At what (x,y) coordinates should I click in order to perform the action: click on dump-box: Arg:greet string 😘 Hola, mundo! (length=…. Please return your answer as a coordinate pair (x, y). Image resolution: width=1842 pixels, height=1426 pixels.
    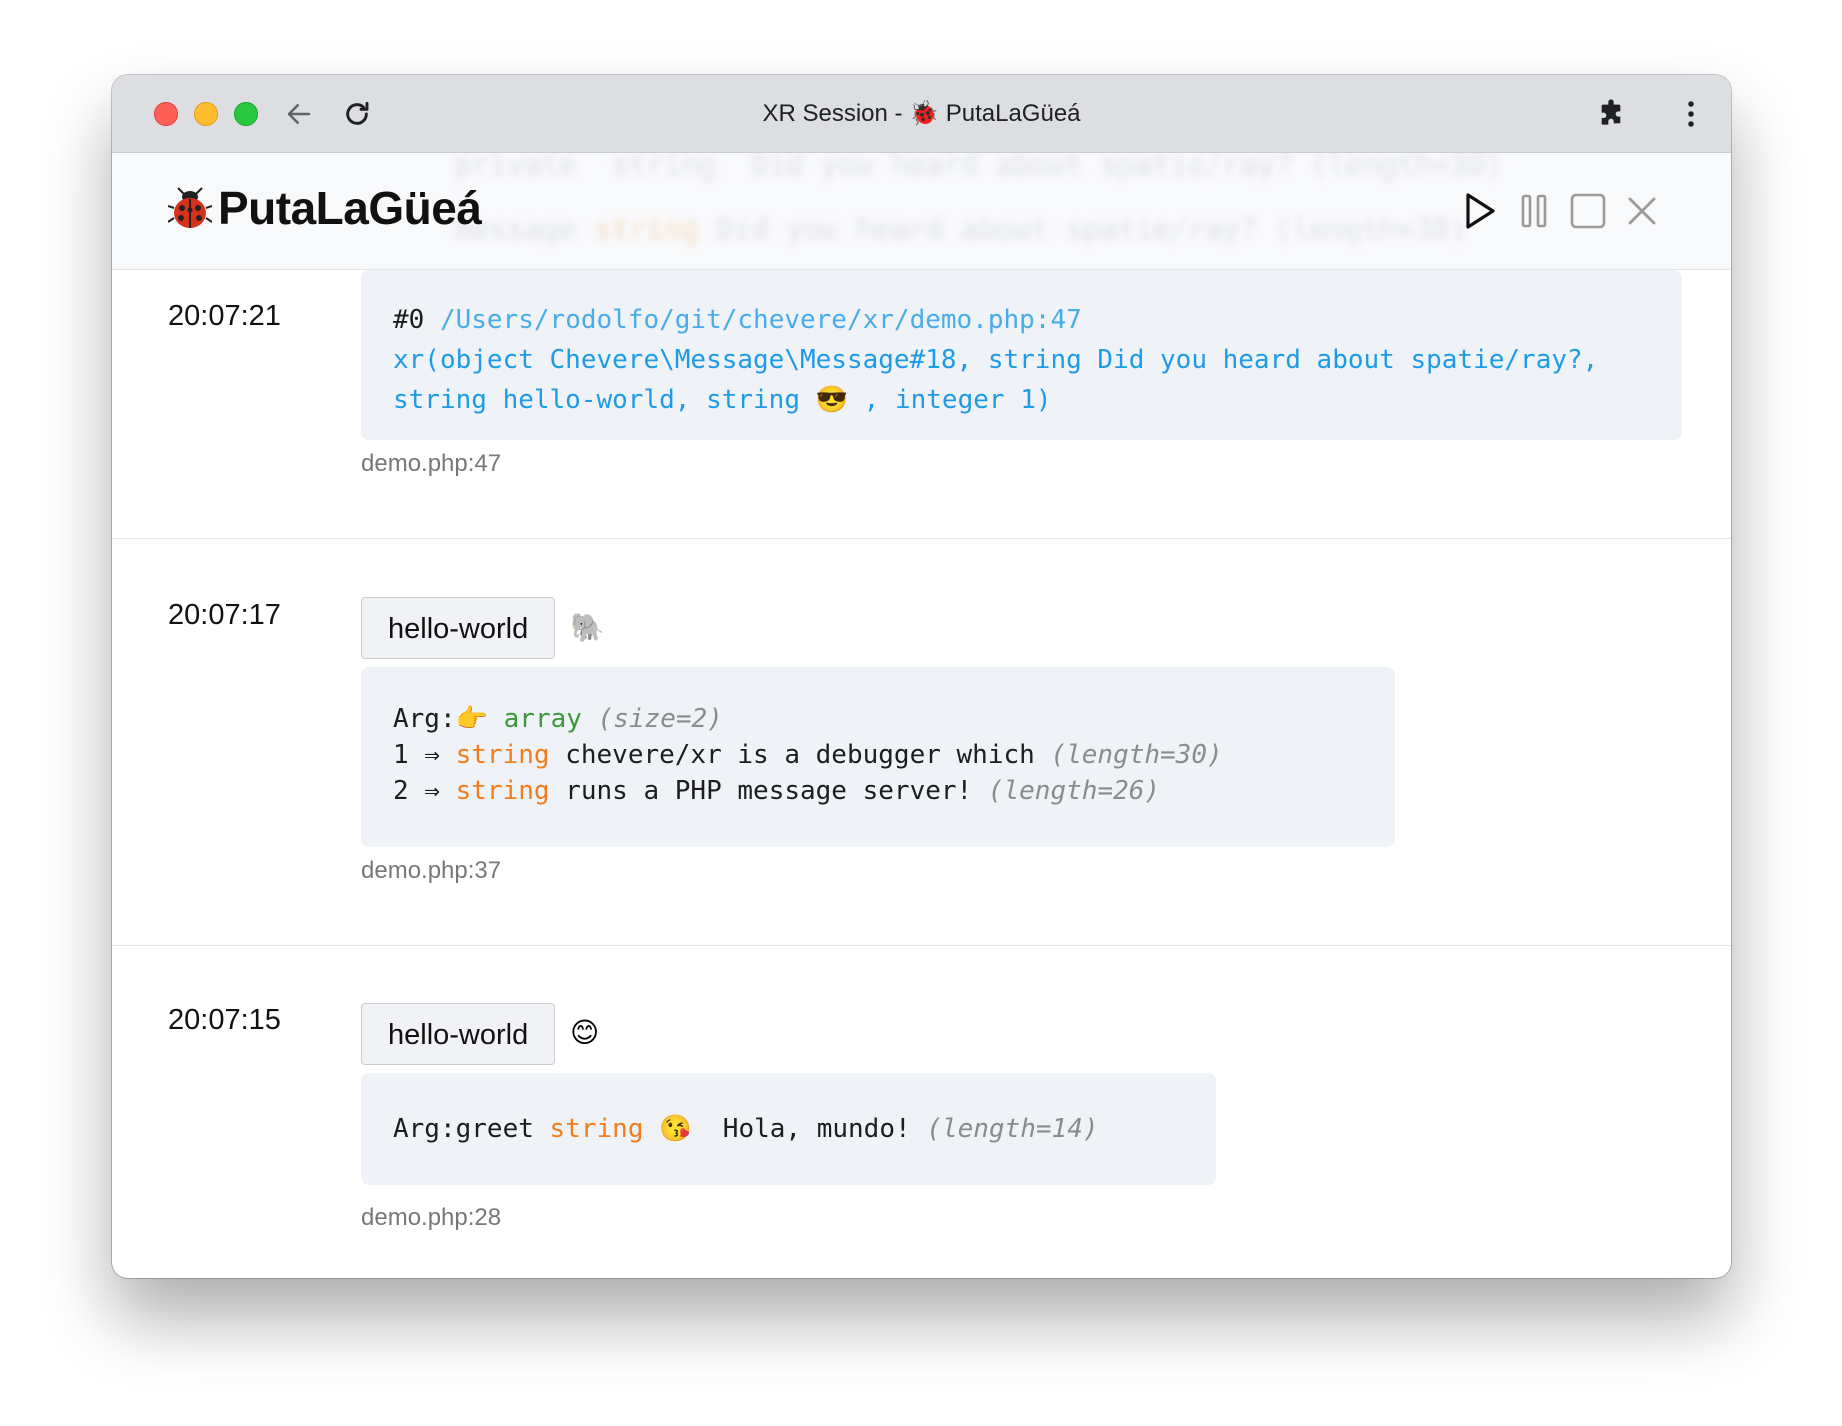
    Looking at the image, I should click on (788, 1129).